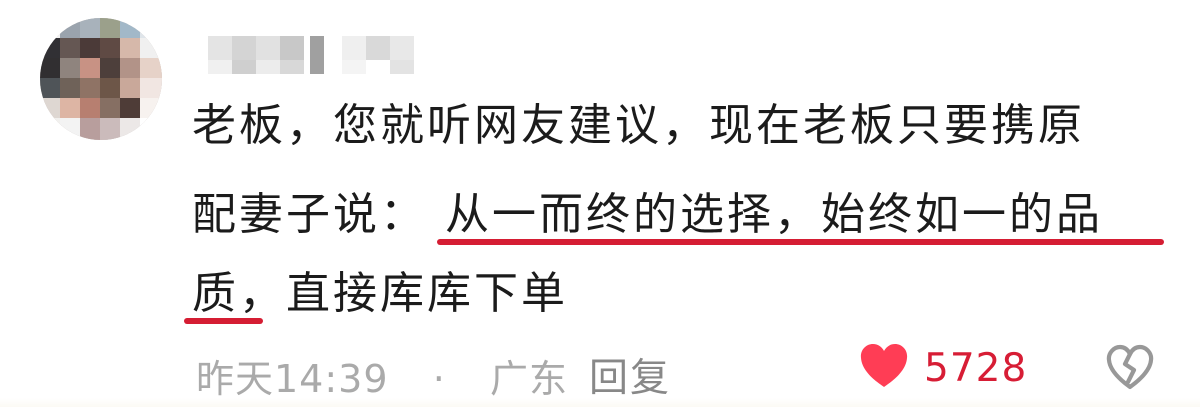  I want to click on pixelated-username-text, so click(315, 55).